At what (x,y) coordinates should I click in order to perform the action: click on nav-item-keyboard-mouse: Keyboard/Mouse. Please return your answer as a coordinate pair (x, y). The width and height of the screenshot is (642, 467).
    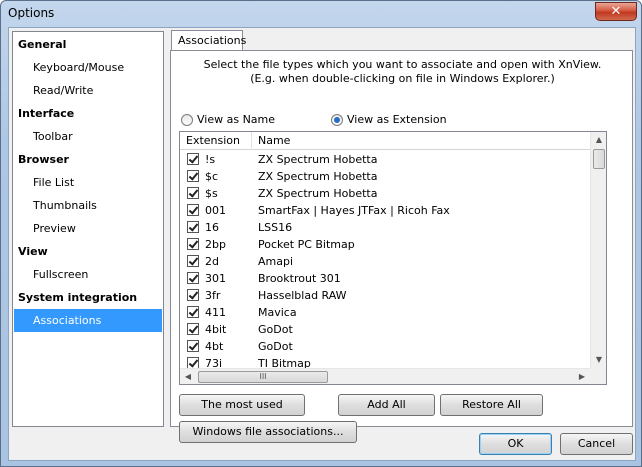
    Looking at the image, I should click on (88, 67).